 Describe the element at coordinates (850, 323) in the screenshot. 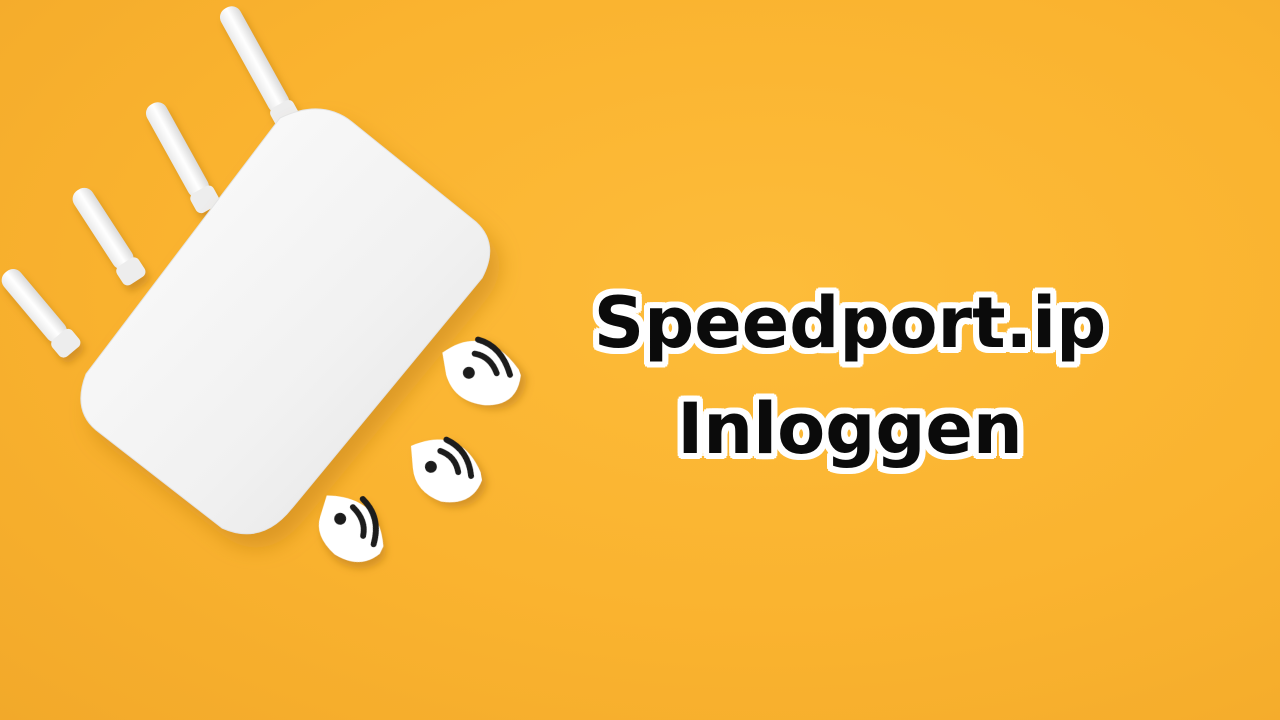

I see `headline-line-1: Speedport.ip` at that location.